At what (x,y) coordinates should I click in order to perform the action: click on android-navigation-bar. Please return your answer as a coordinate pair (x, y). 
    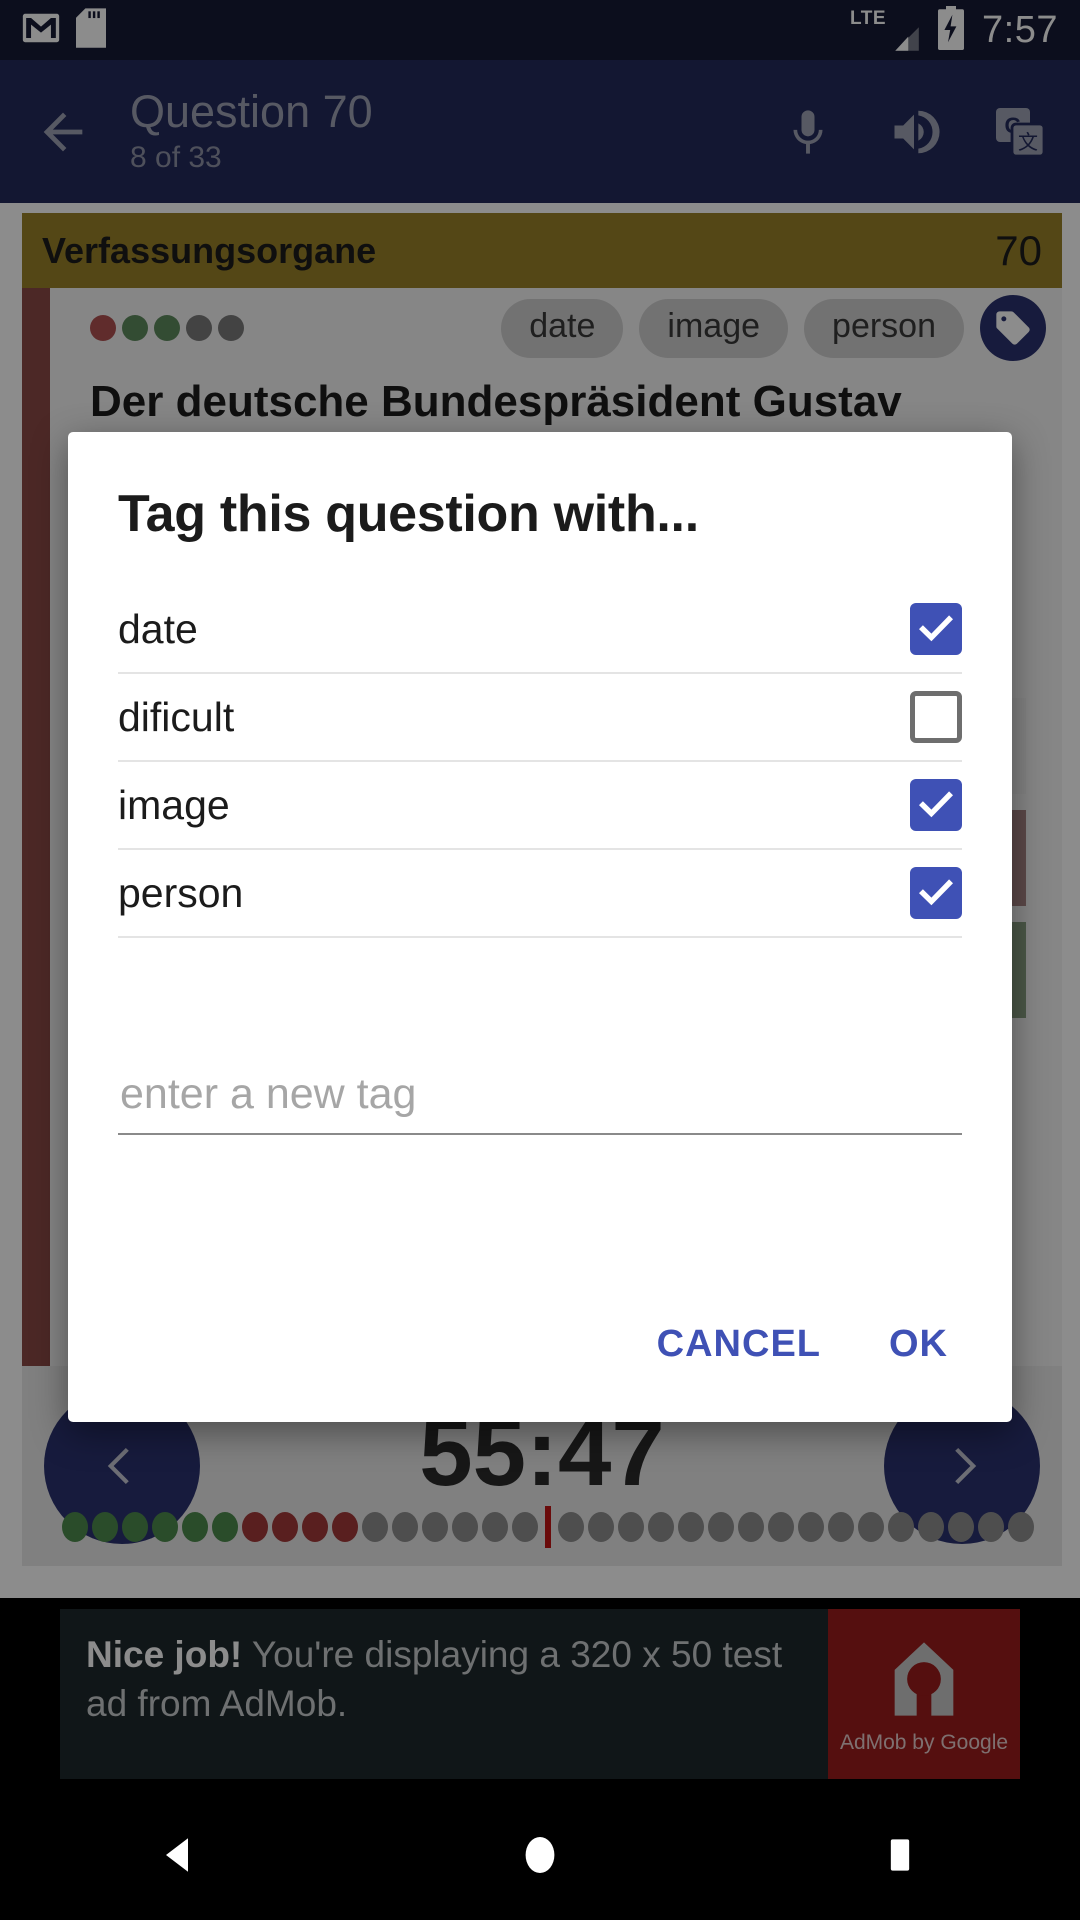
    Looking at the image, I should click on (540, 1855).